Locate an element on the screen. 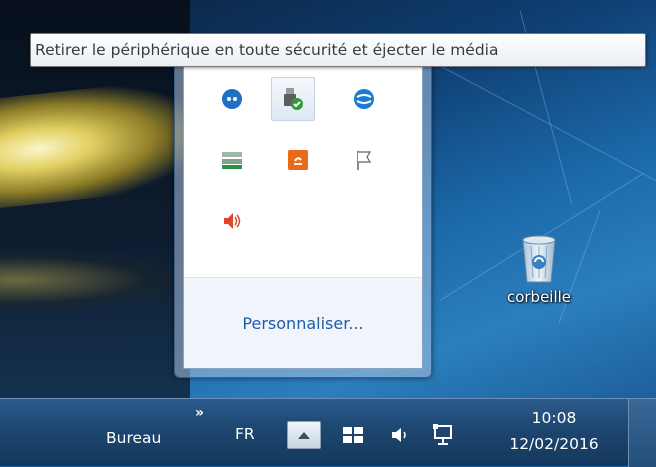 Image resolution: width=656 pixels, height=467 pixels. arrow-up-icon is located at coordinates (304, 435).